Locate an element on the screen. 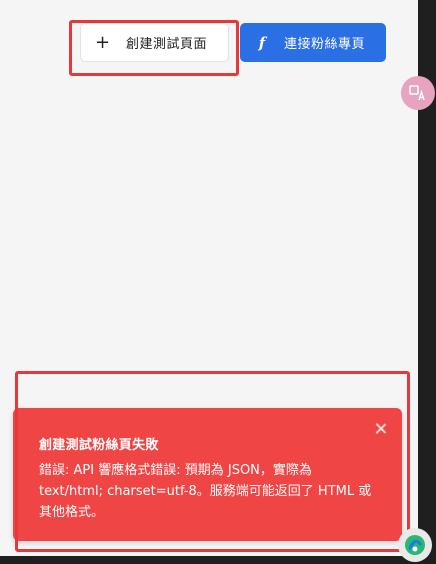 This screenshot has width=436, height=564. connect-fan-page-button: f 連接粉絲專頁 is located at coordinates (313, 42).